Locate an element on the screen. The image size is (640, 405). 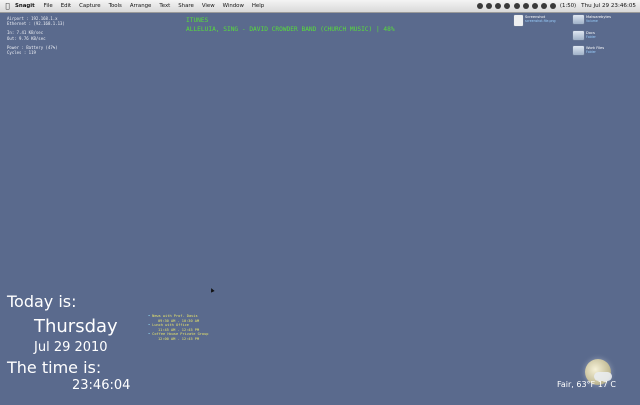
volume-icon is located at coordinates (544, 6).